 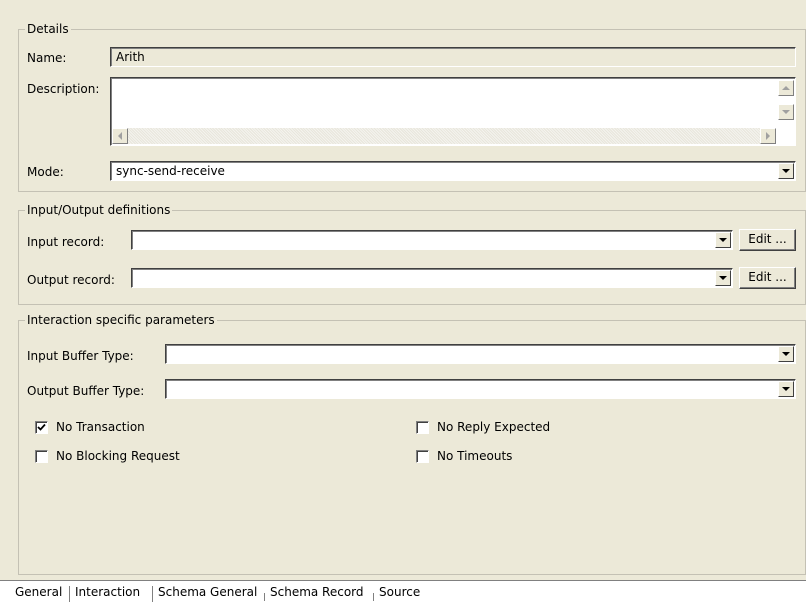 What do you see at coordinates (66, 242) in the screenshot?
I see `input-record-label: Input record:` at bounding box center [66, 242].